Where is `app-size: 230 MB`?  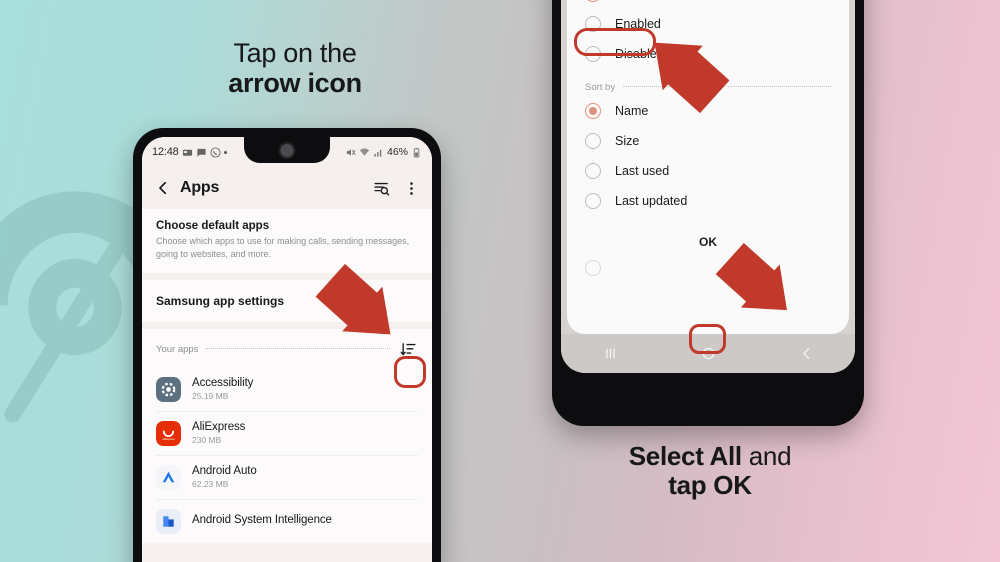
app-size: 230 MB is located at coordinates (207, 440).